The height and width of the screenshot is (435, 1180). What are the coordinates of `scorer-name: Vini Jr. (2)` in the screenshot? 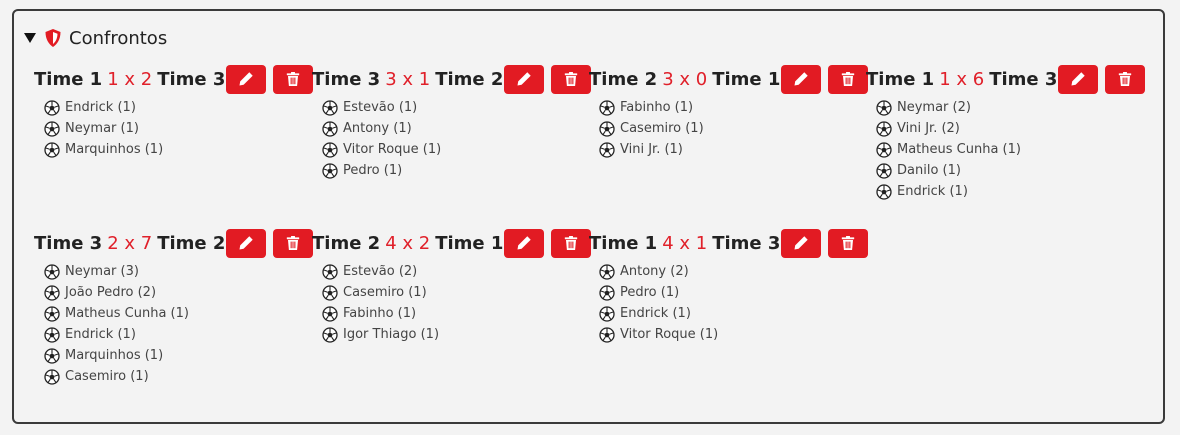 It's located at (928, 128).